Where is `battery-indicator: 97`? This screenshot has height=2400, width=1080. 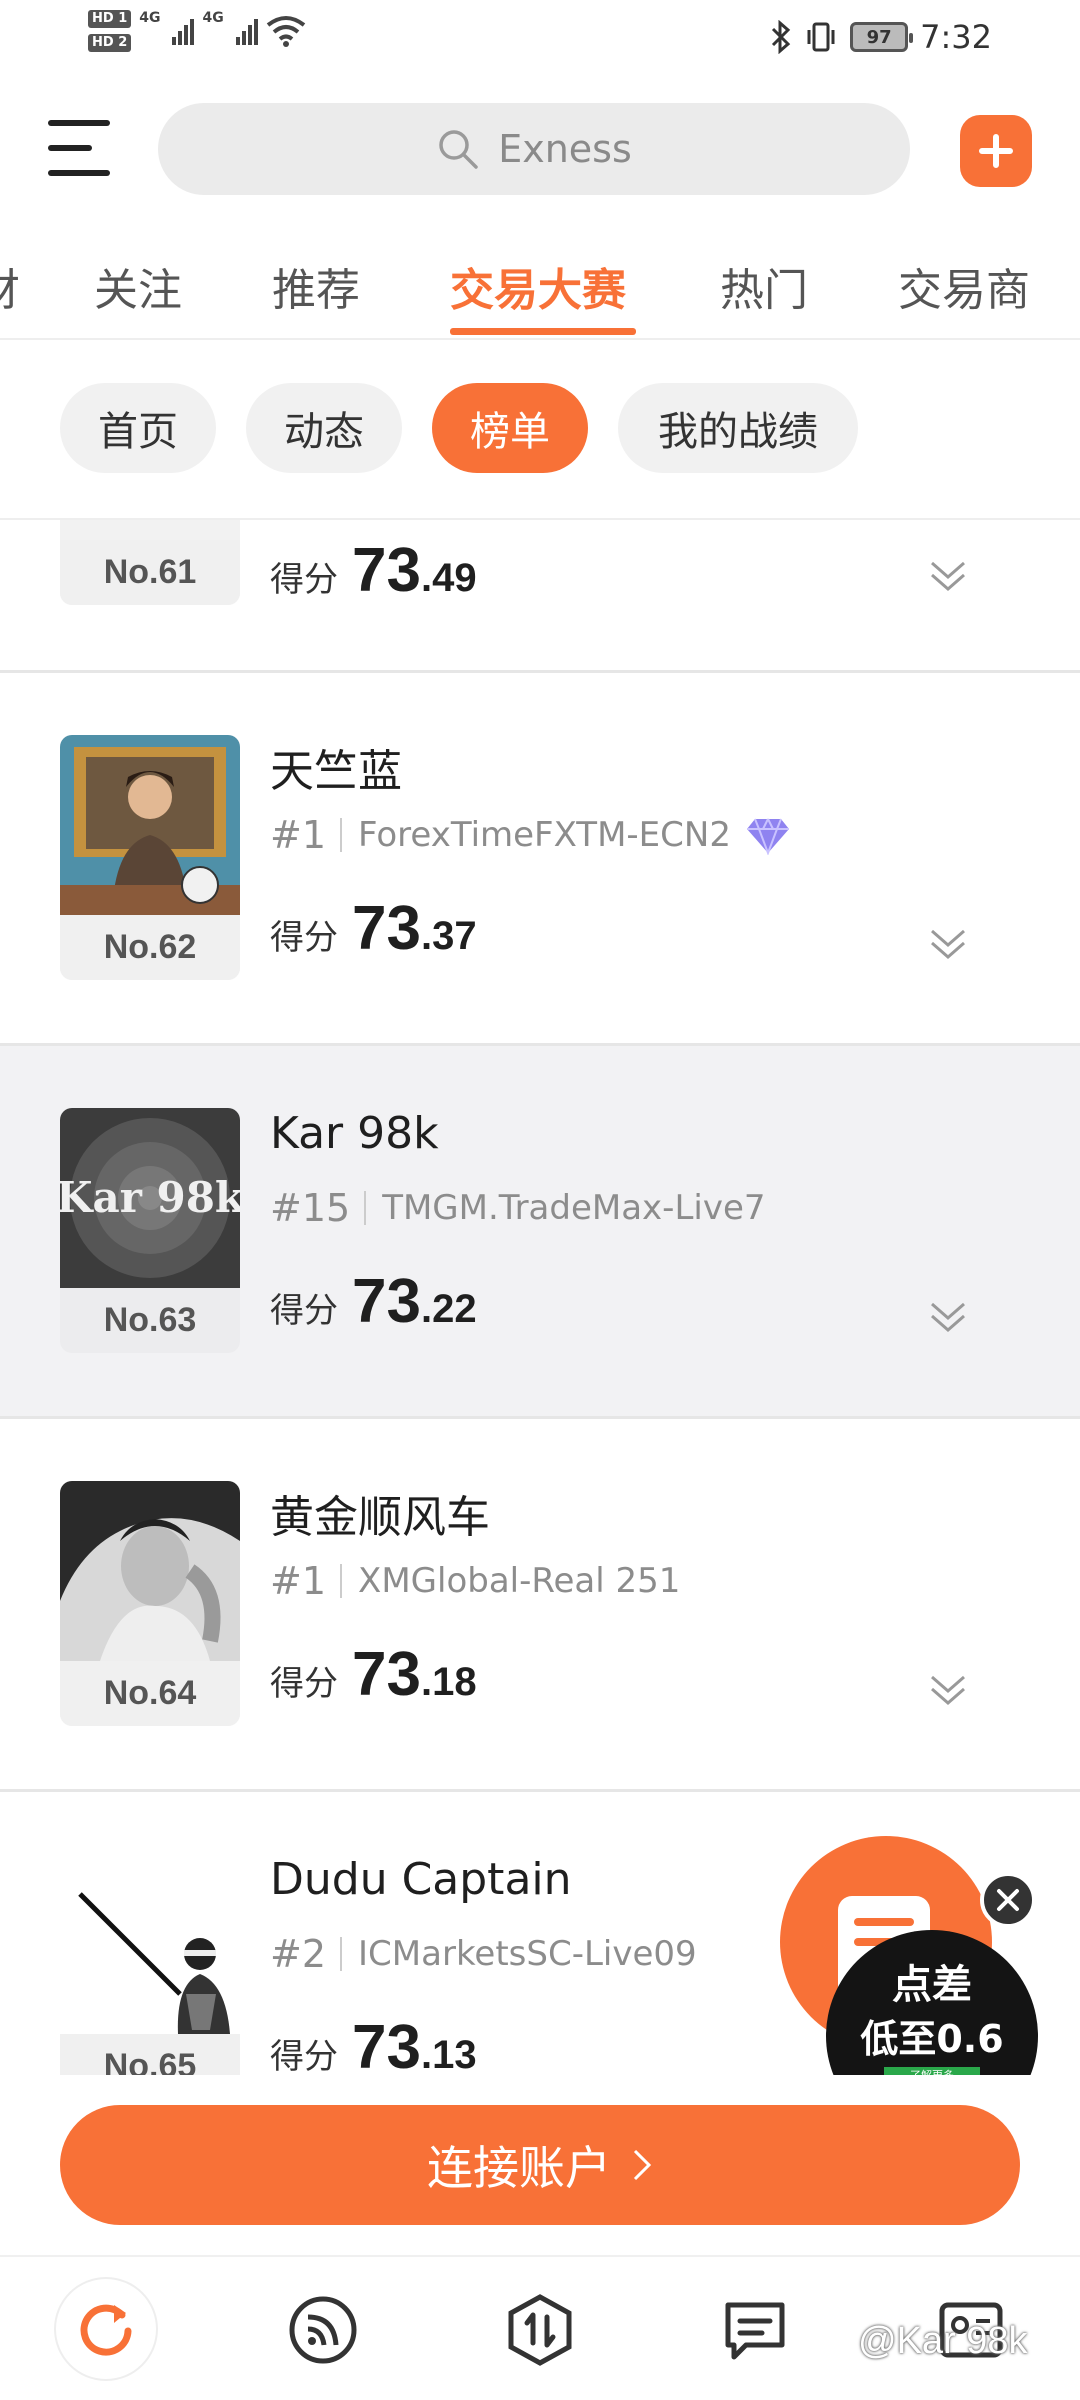
battery-indicator: 97 is located at coordinates (882, 37).